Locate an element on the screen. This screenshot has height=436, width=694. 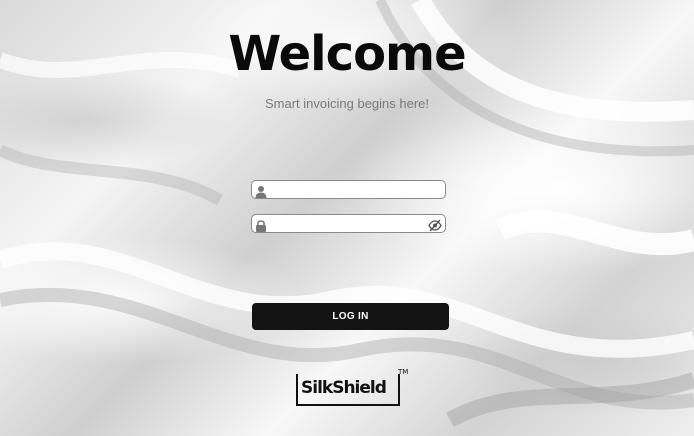
silkshield-logo: SilkShield TM is located at coordinates (352, 389).